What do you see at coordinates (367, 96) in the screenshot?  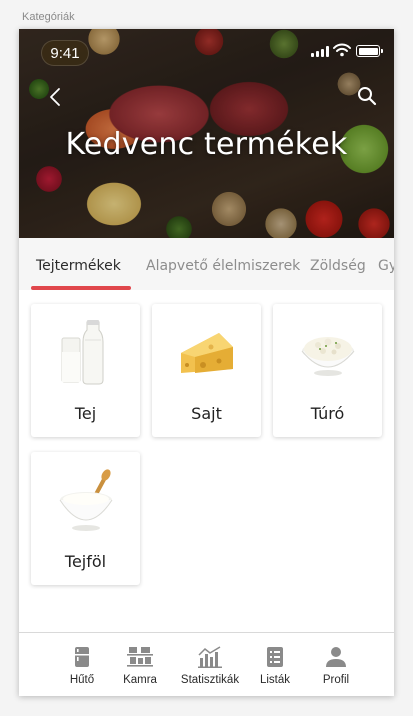 I see `search-icon` at bounding box center [367, 96].